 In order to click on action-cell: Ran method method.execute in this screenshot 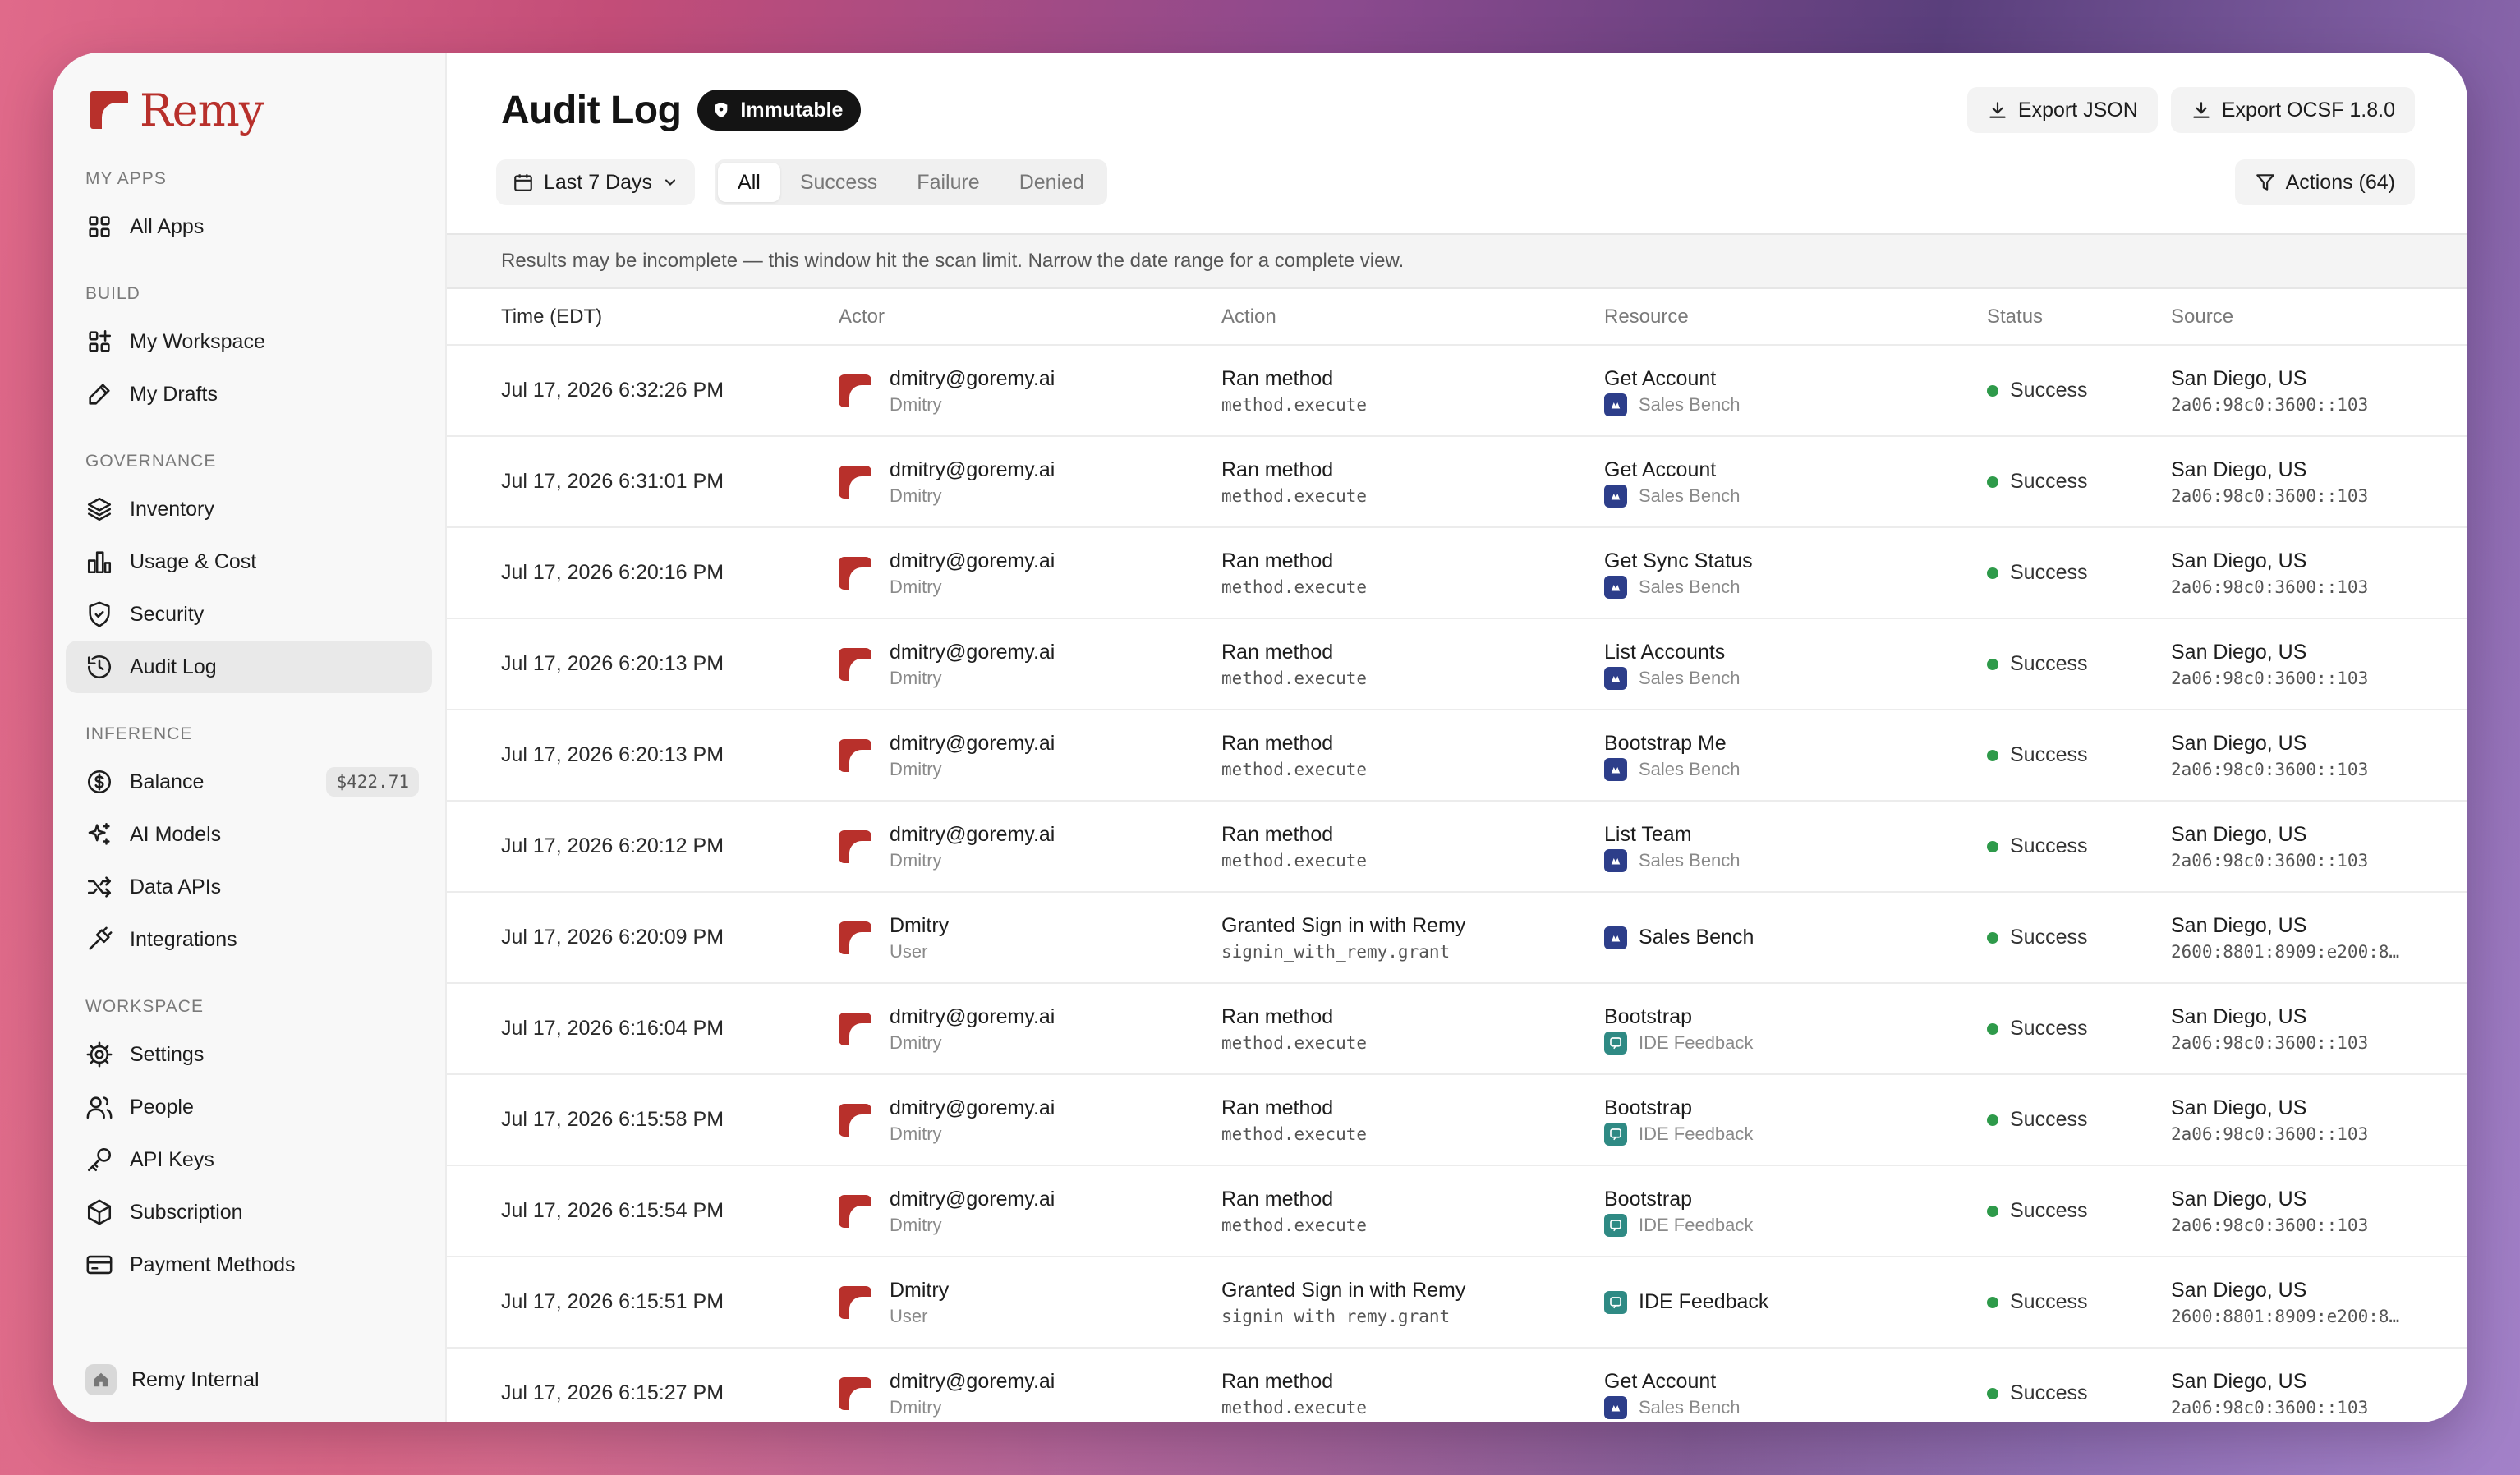, I will do `click(1412, 664)`.